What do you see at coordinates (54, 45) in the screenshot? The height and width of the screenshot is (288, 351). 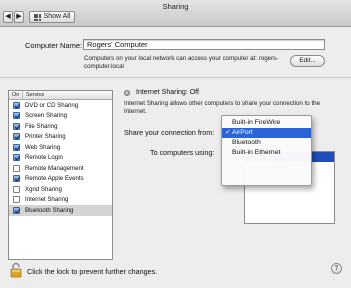 I see `computer-name-label: Computer Name:` at bounding box center [54, 45].